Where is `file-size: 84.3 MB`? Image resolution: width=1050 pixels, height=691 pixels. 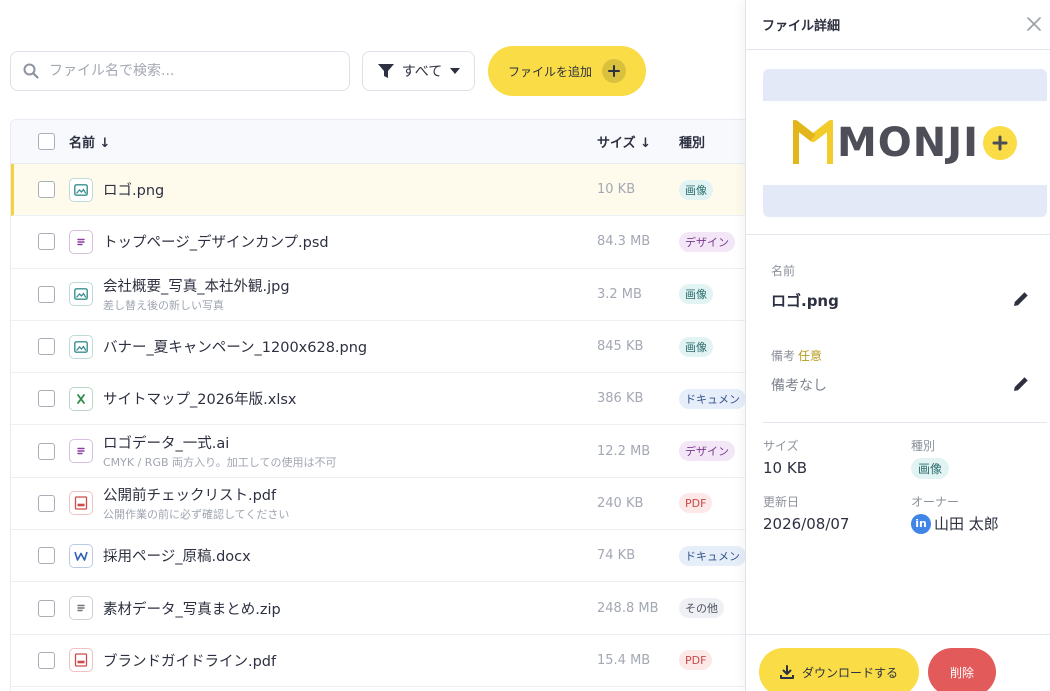
file-size: 84.3 MB is located at coordinates (624, 242).